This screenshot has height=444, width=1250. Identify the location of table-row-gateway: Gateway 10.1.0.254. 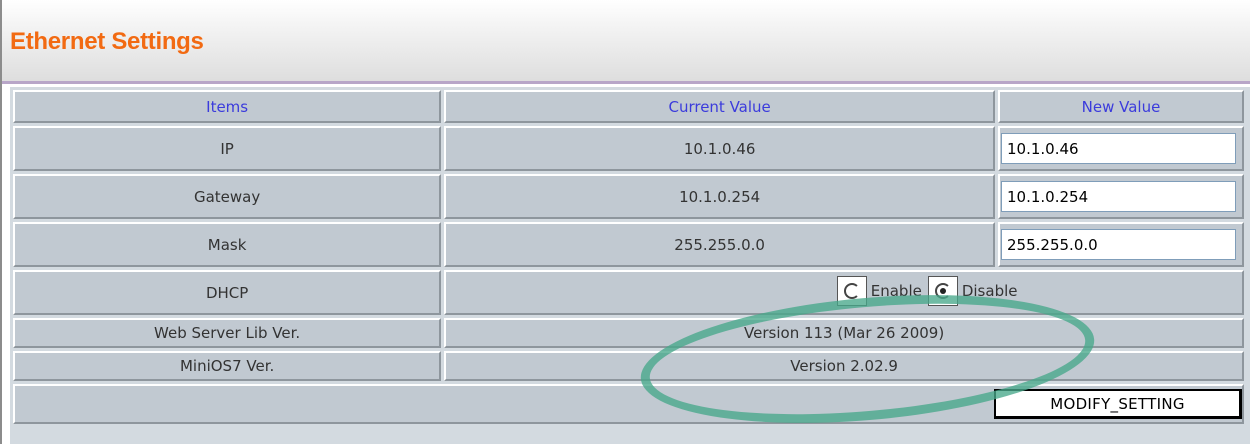
(628, 196).